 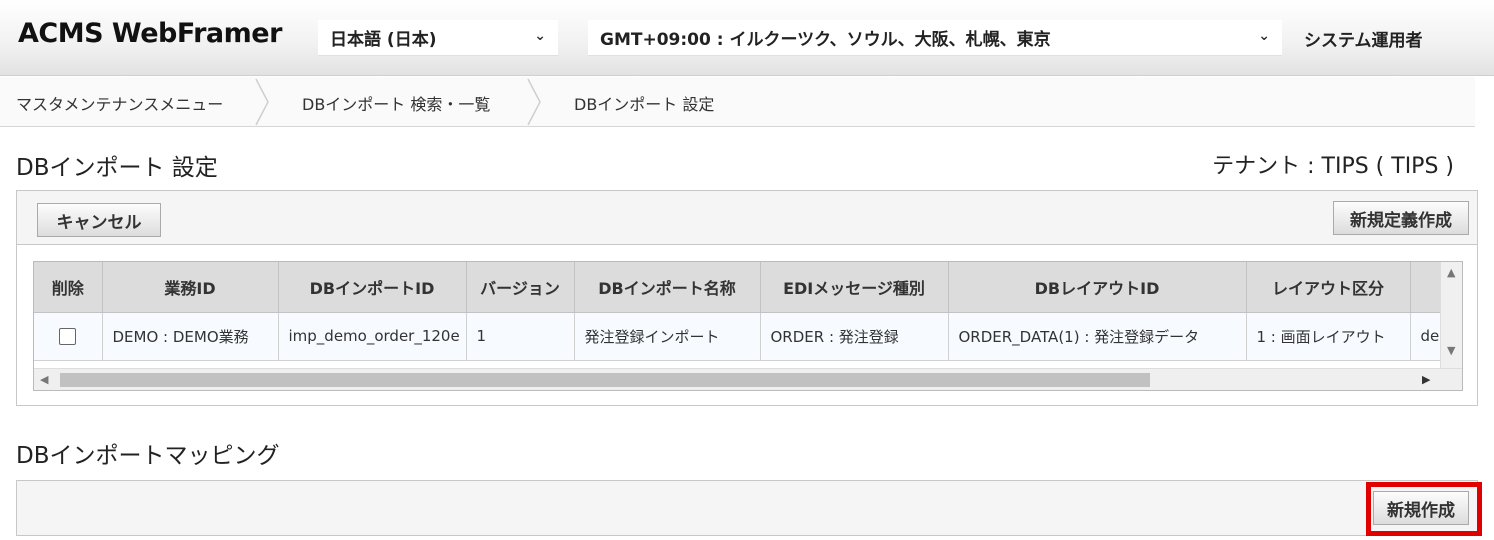 What do you see at coordinates (1451, 350) in the screenshot?
I see `scroll-down-icon: ▼` at bounding box center [1451, 350].